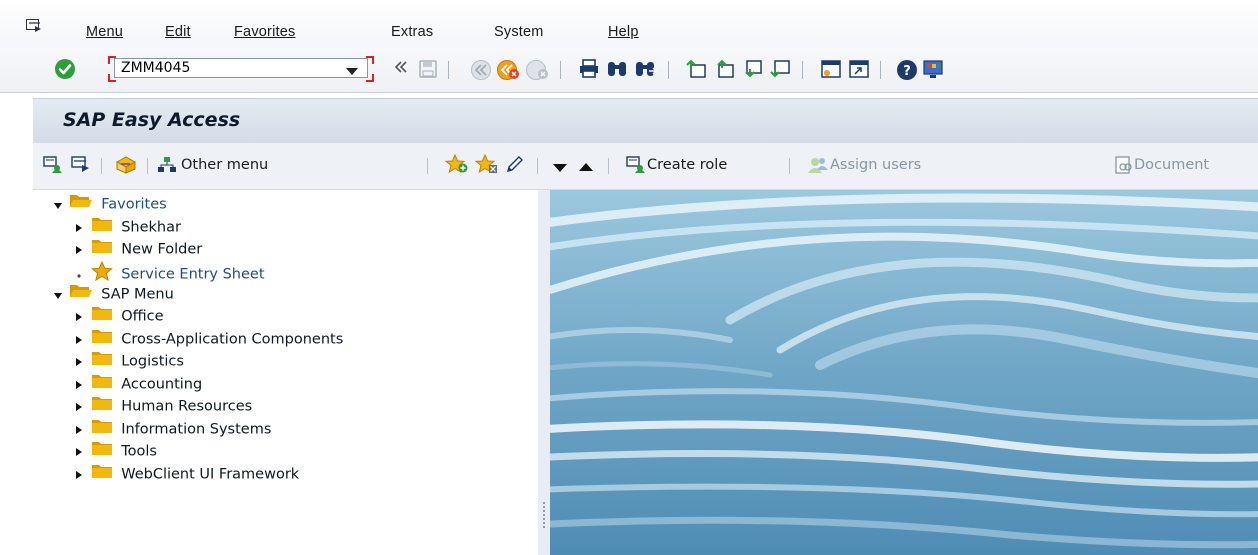  What do you see at coordinates (875, 165) in the screenshot?
I see `assign-users-button: Assign users` at bounding box center [875, 165].